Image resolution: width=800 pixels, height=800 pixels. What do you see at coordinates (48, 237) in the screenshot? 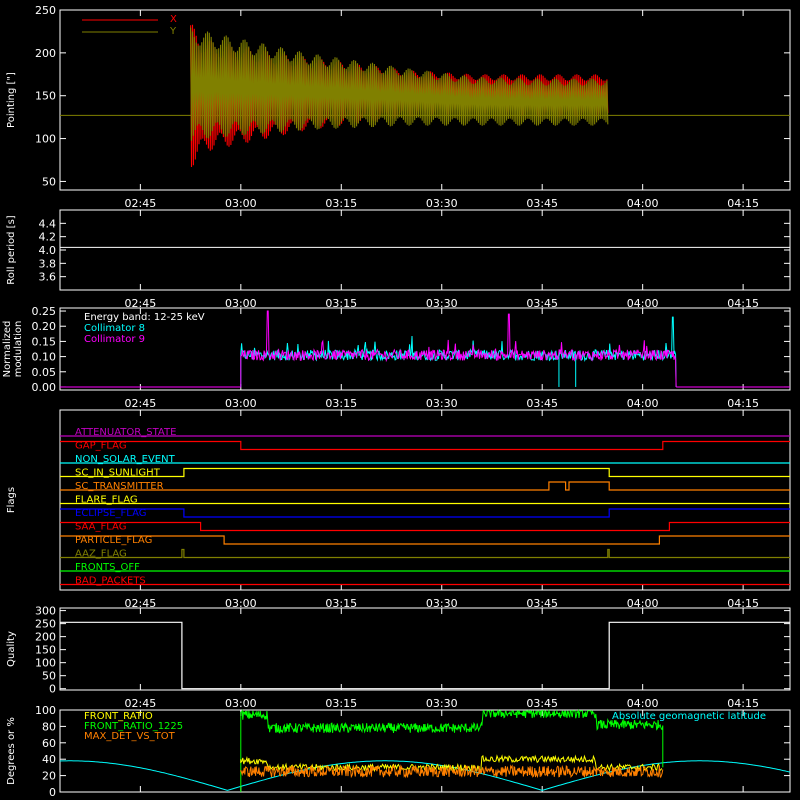
I see `y-tick-label: 4.2` at bounding box center [48, 237].